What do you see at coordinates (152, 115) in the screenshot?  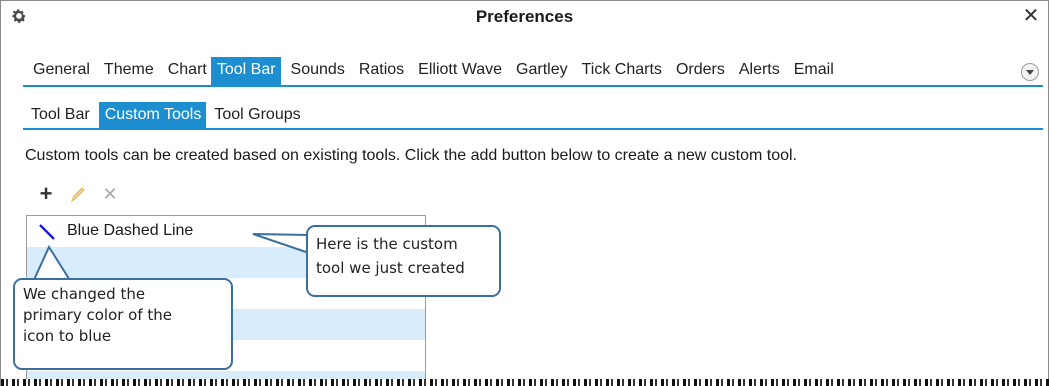 I see `subtab-custom-tools: Custom Tools` at bounding box center [152, 115].